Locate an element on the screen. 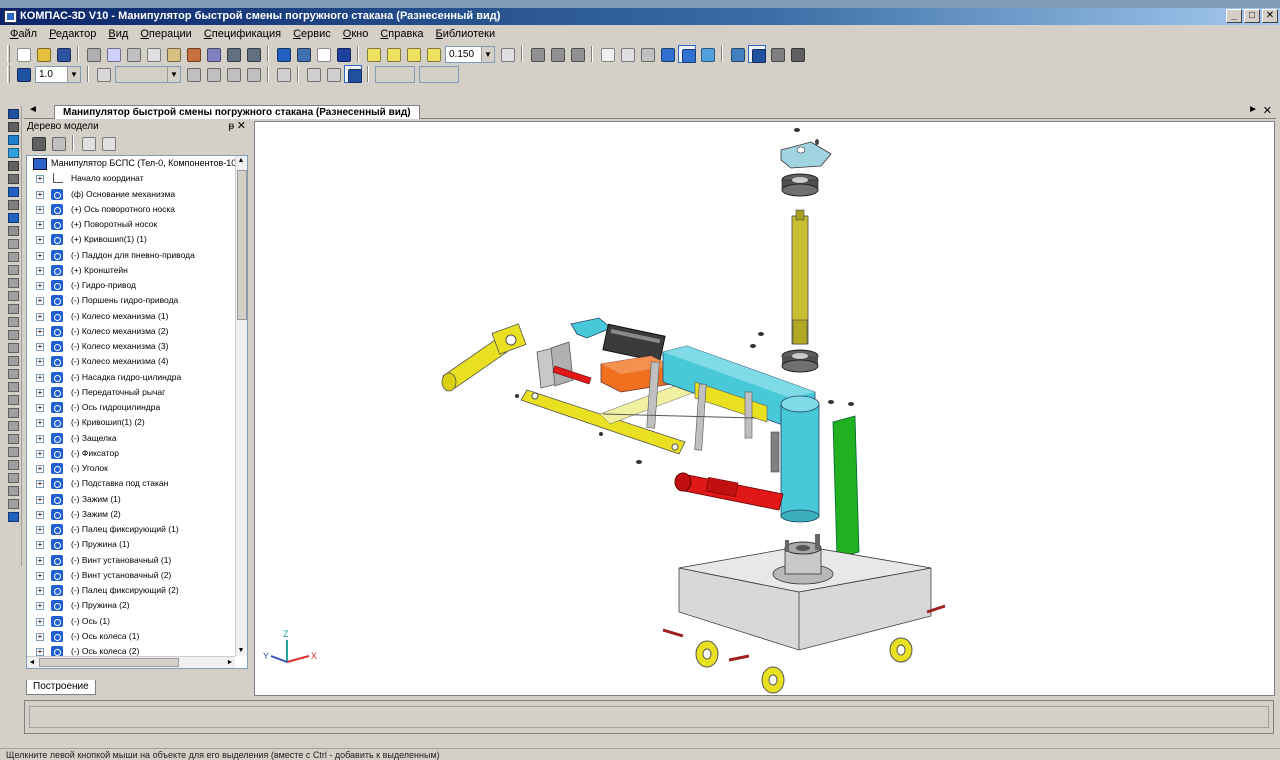 The image size is (1280, 760). spatial-curves-icon is located at coordinates (13, 126).